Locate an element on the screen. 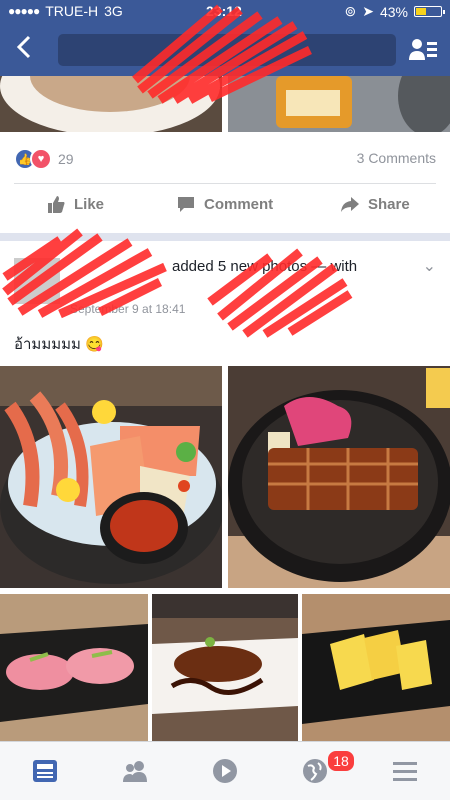 The image size is (450, 800). author-avatar is located at coordinates (37, 281).